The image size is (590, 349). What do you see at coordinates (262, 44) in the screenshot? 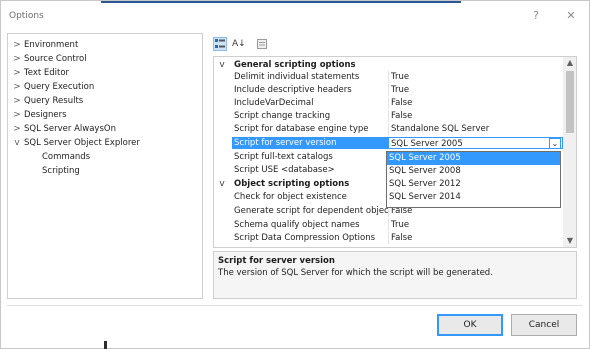
I see `property-pages-icon` at bounding box center [262, 44].